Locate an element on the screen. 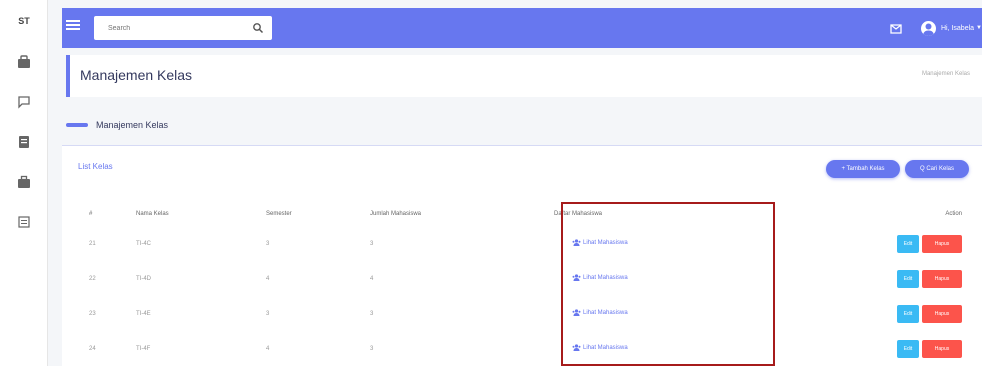 This screenshot has height=366, width=982. briefcase-icon is located at coordinates (24, 181).